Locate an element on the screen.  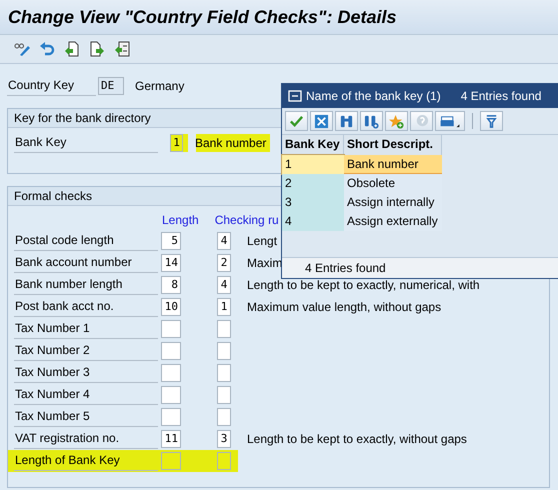
field-label: Country Key is located at coordinates (51, 86).